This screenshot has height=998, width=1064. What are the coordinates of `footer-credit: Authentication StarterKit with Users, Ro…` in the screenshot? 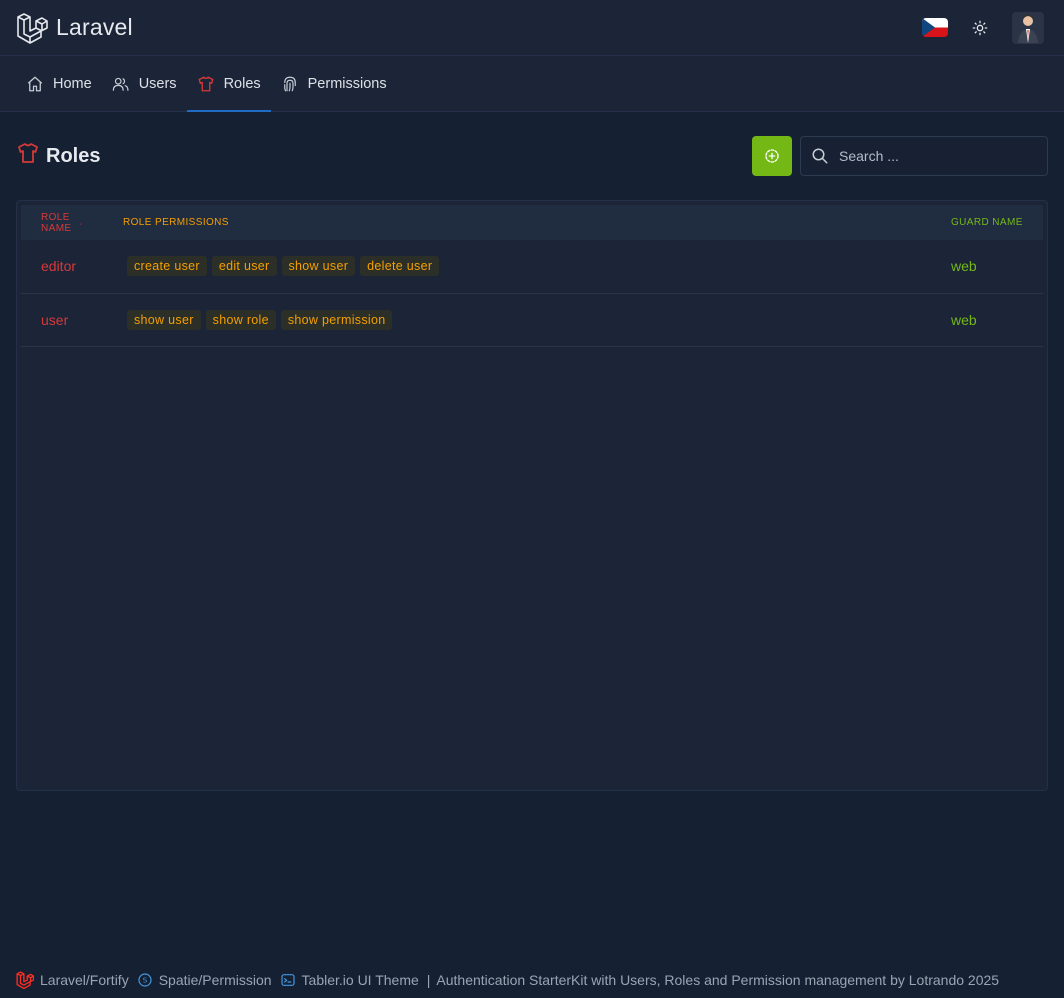 It's located at (718, 980).